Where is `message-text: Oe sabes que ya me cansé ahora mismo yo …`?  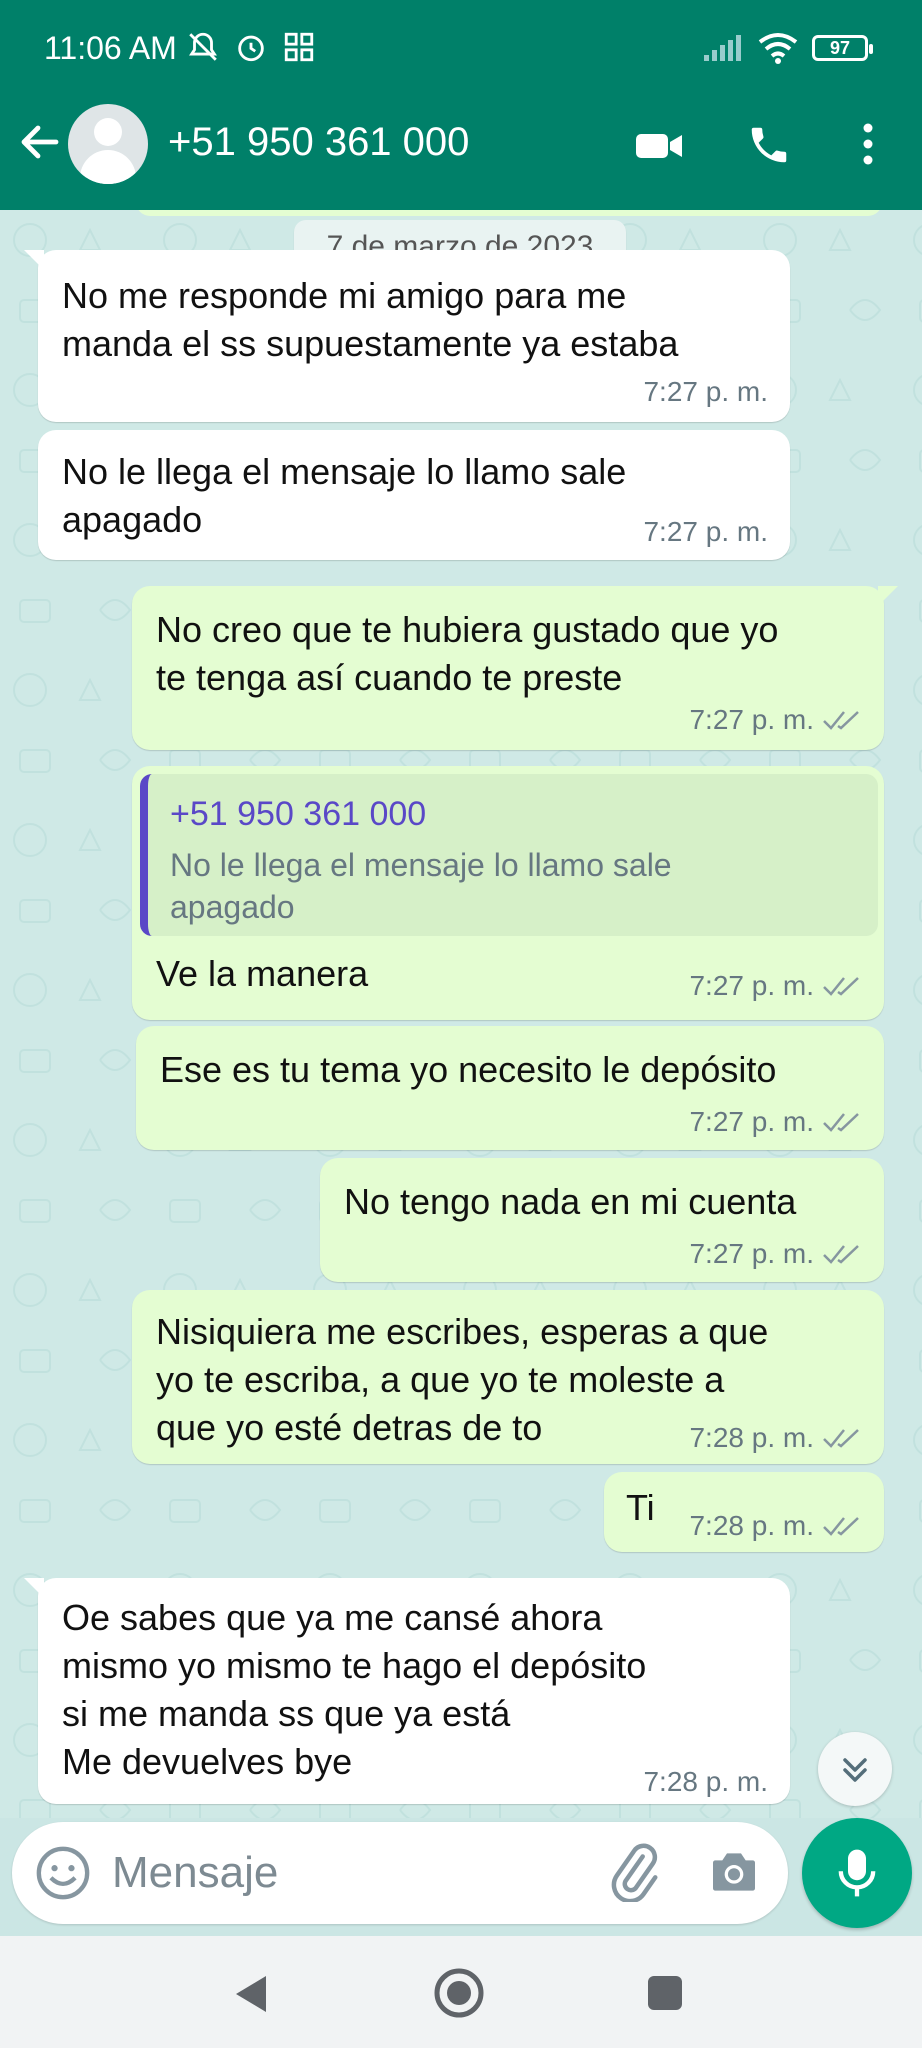
message-text: Oe sabes que ya me cansé ahora mismo yo … is located at coordinates (354, 1689).